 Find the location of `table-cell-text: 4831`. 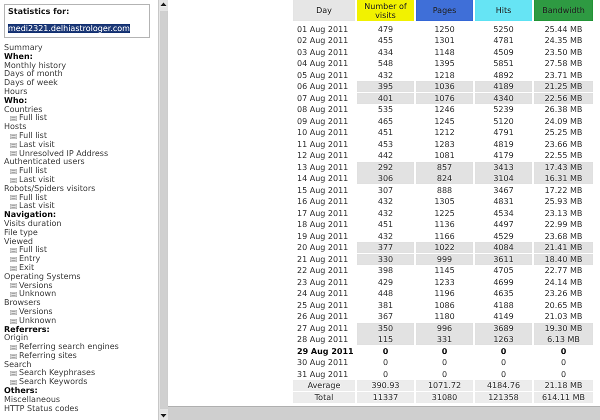

table-cell-text: 4831 is located at coordinates (503, 201).